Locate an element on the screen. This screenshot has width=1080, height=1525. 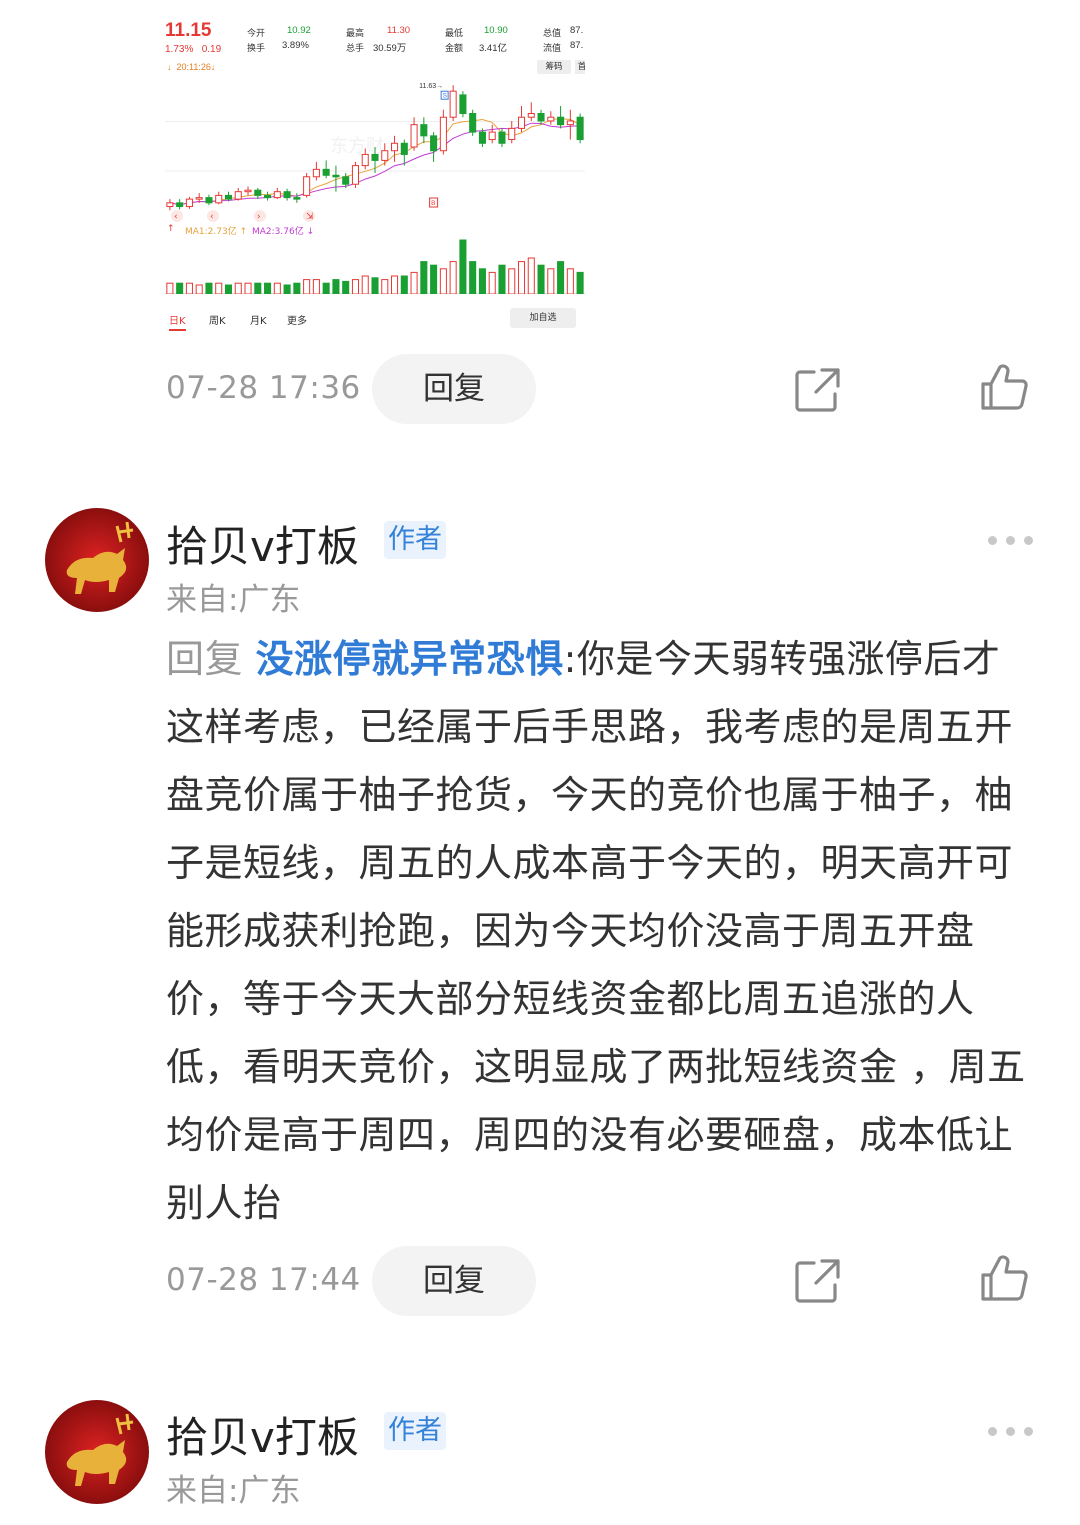
mentioned-user-link: 没涨停就异常恐惧 is located at coordinates (410, 659).